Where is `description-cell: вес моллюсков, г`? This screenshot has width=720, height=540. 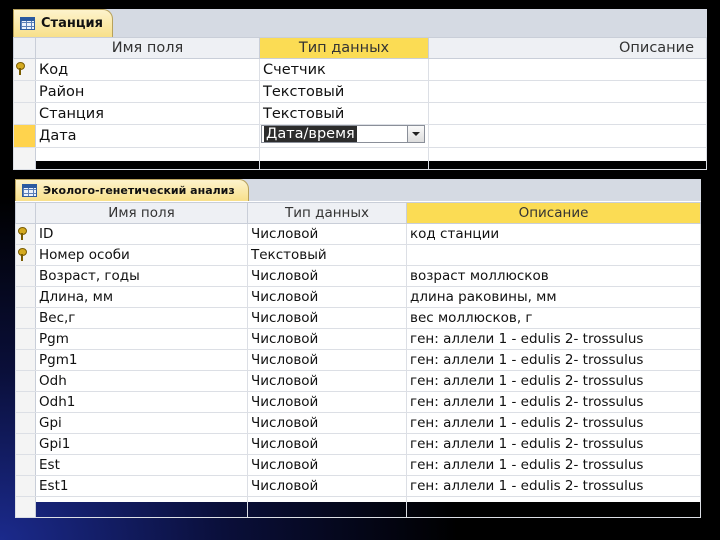
description-cell: вес моллюсков, г is located at coordinates (553, 318).